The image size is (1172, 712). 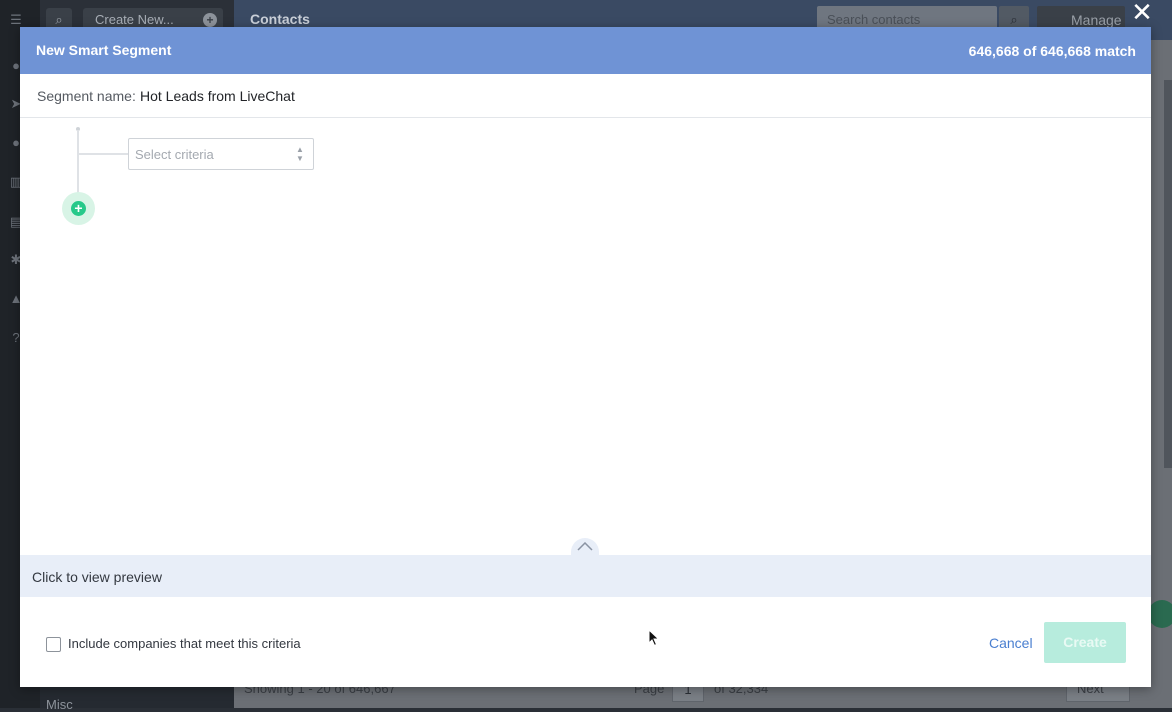 I want to click on criteria-placeholder: Select criteria, so click(x=174, y=154).